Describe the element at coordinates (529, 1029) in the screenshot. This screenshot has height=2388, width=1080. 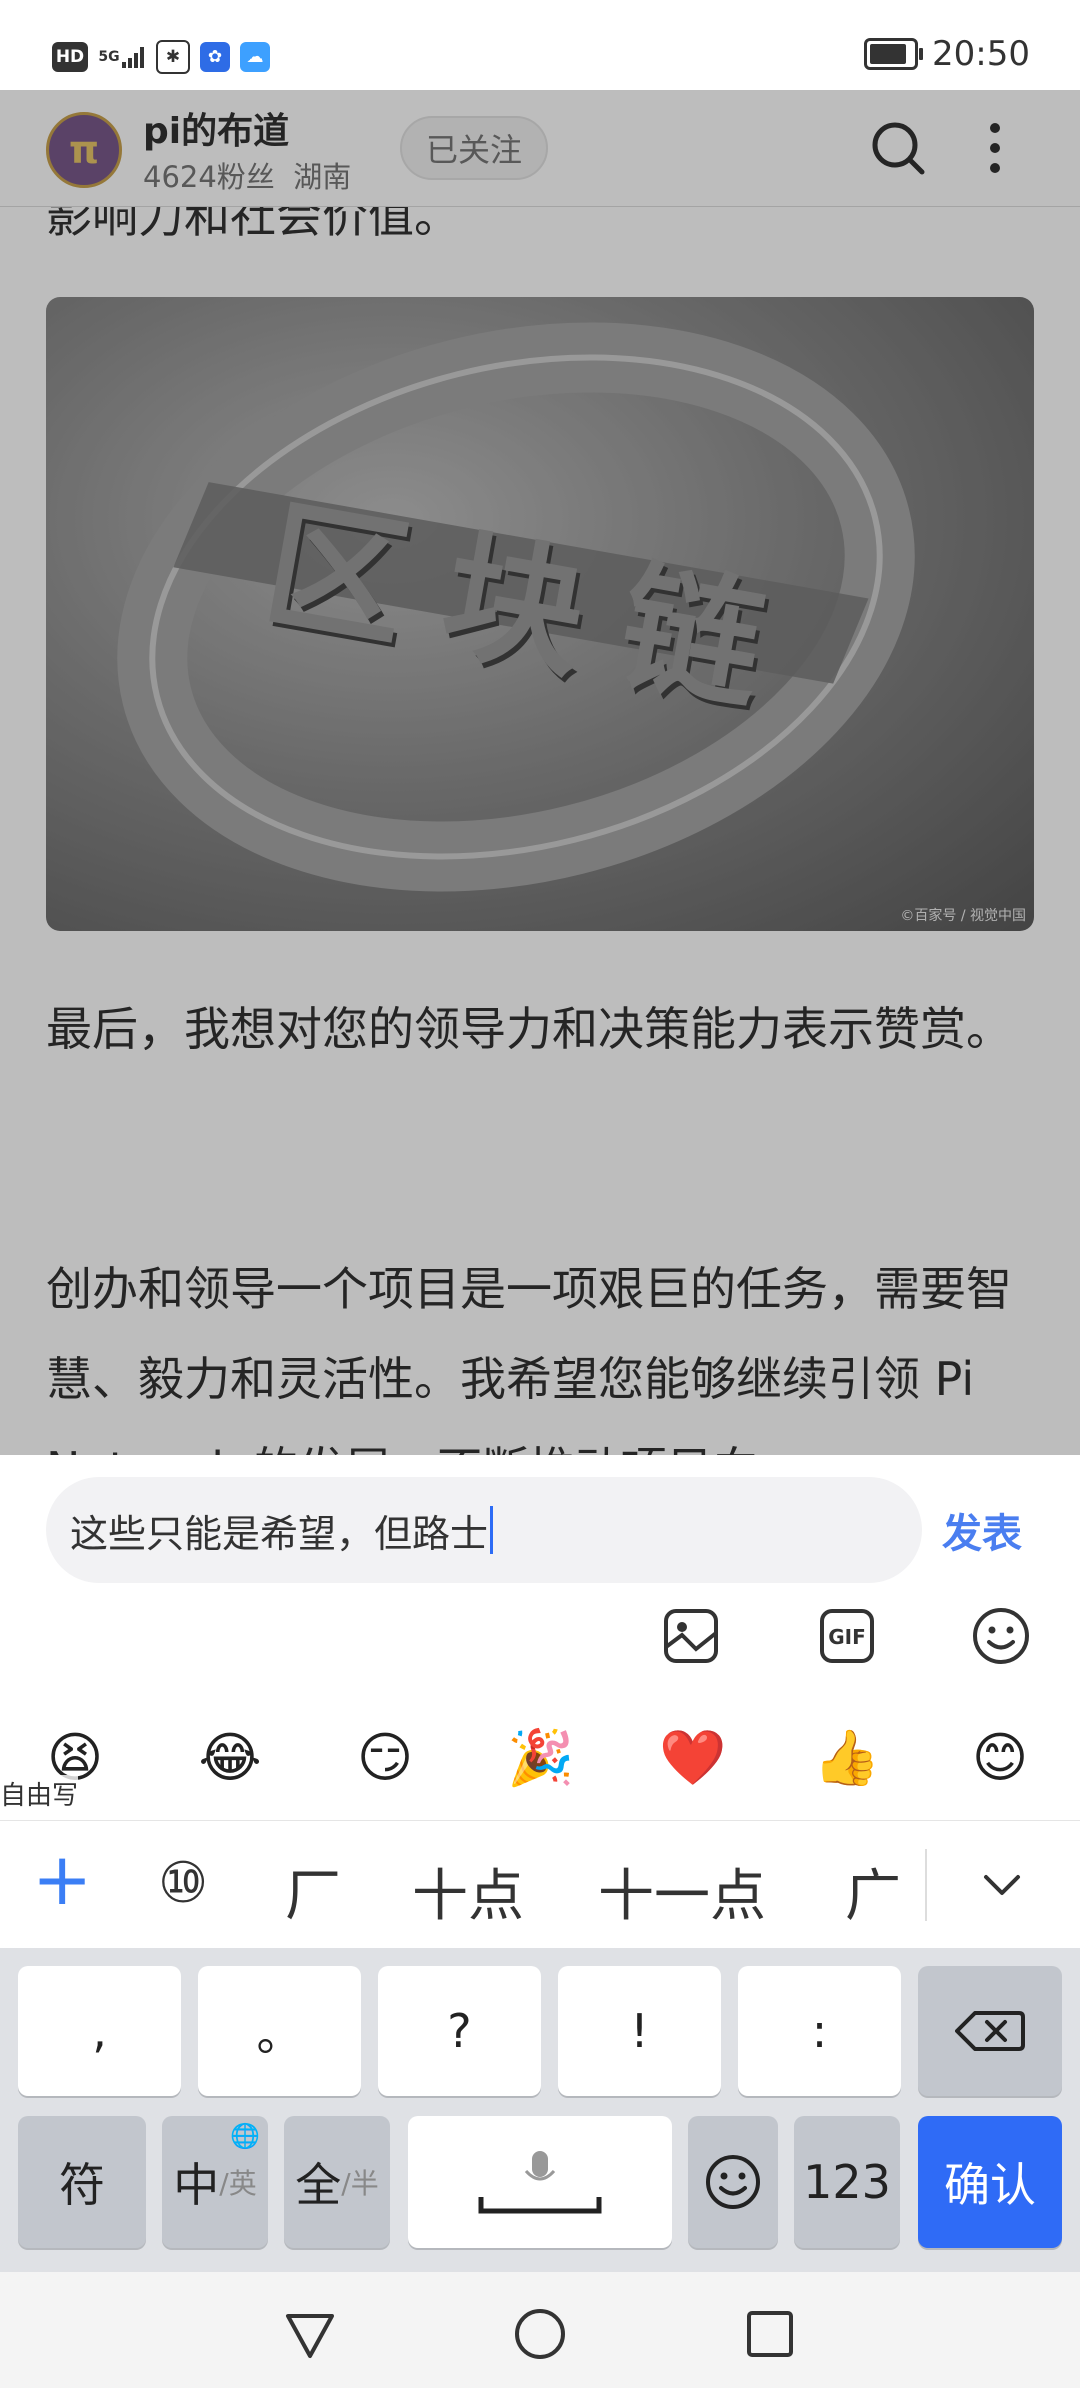
I see `article-paragraph: 最后，我想对您的领导力和决策能力表示赞赏。` at that location.